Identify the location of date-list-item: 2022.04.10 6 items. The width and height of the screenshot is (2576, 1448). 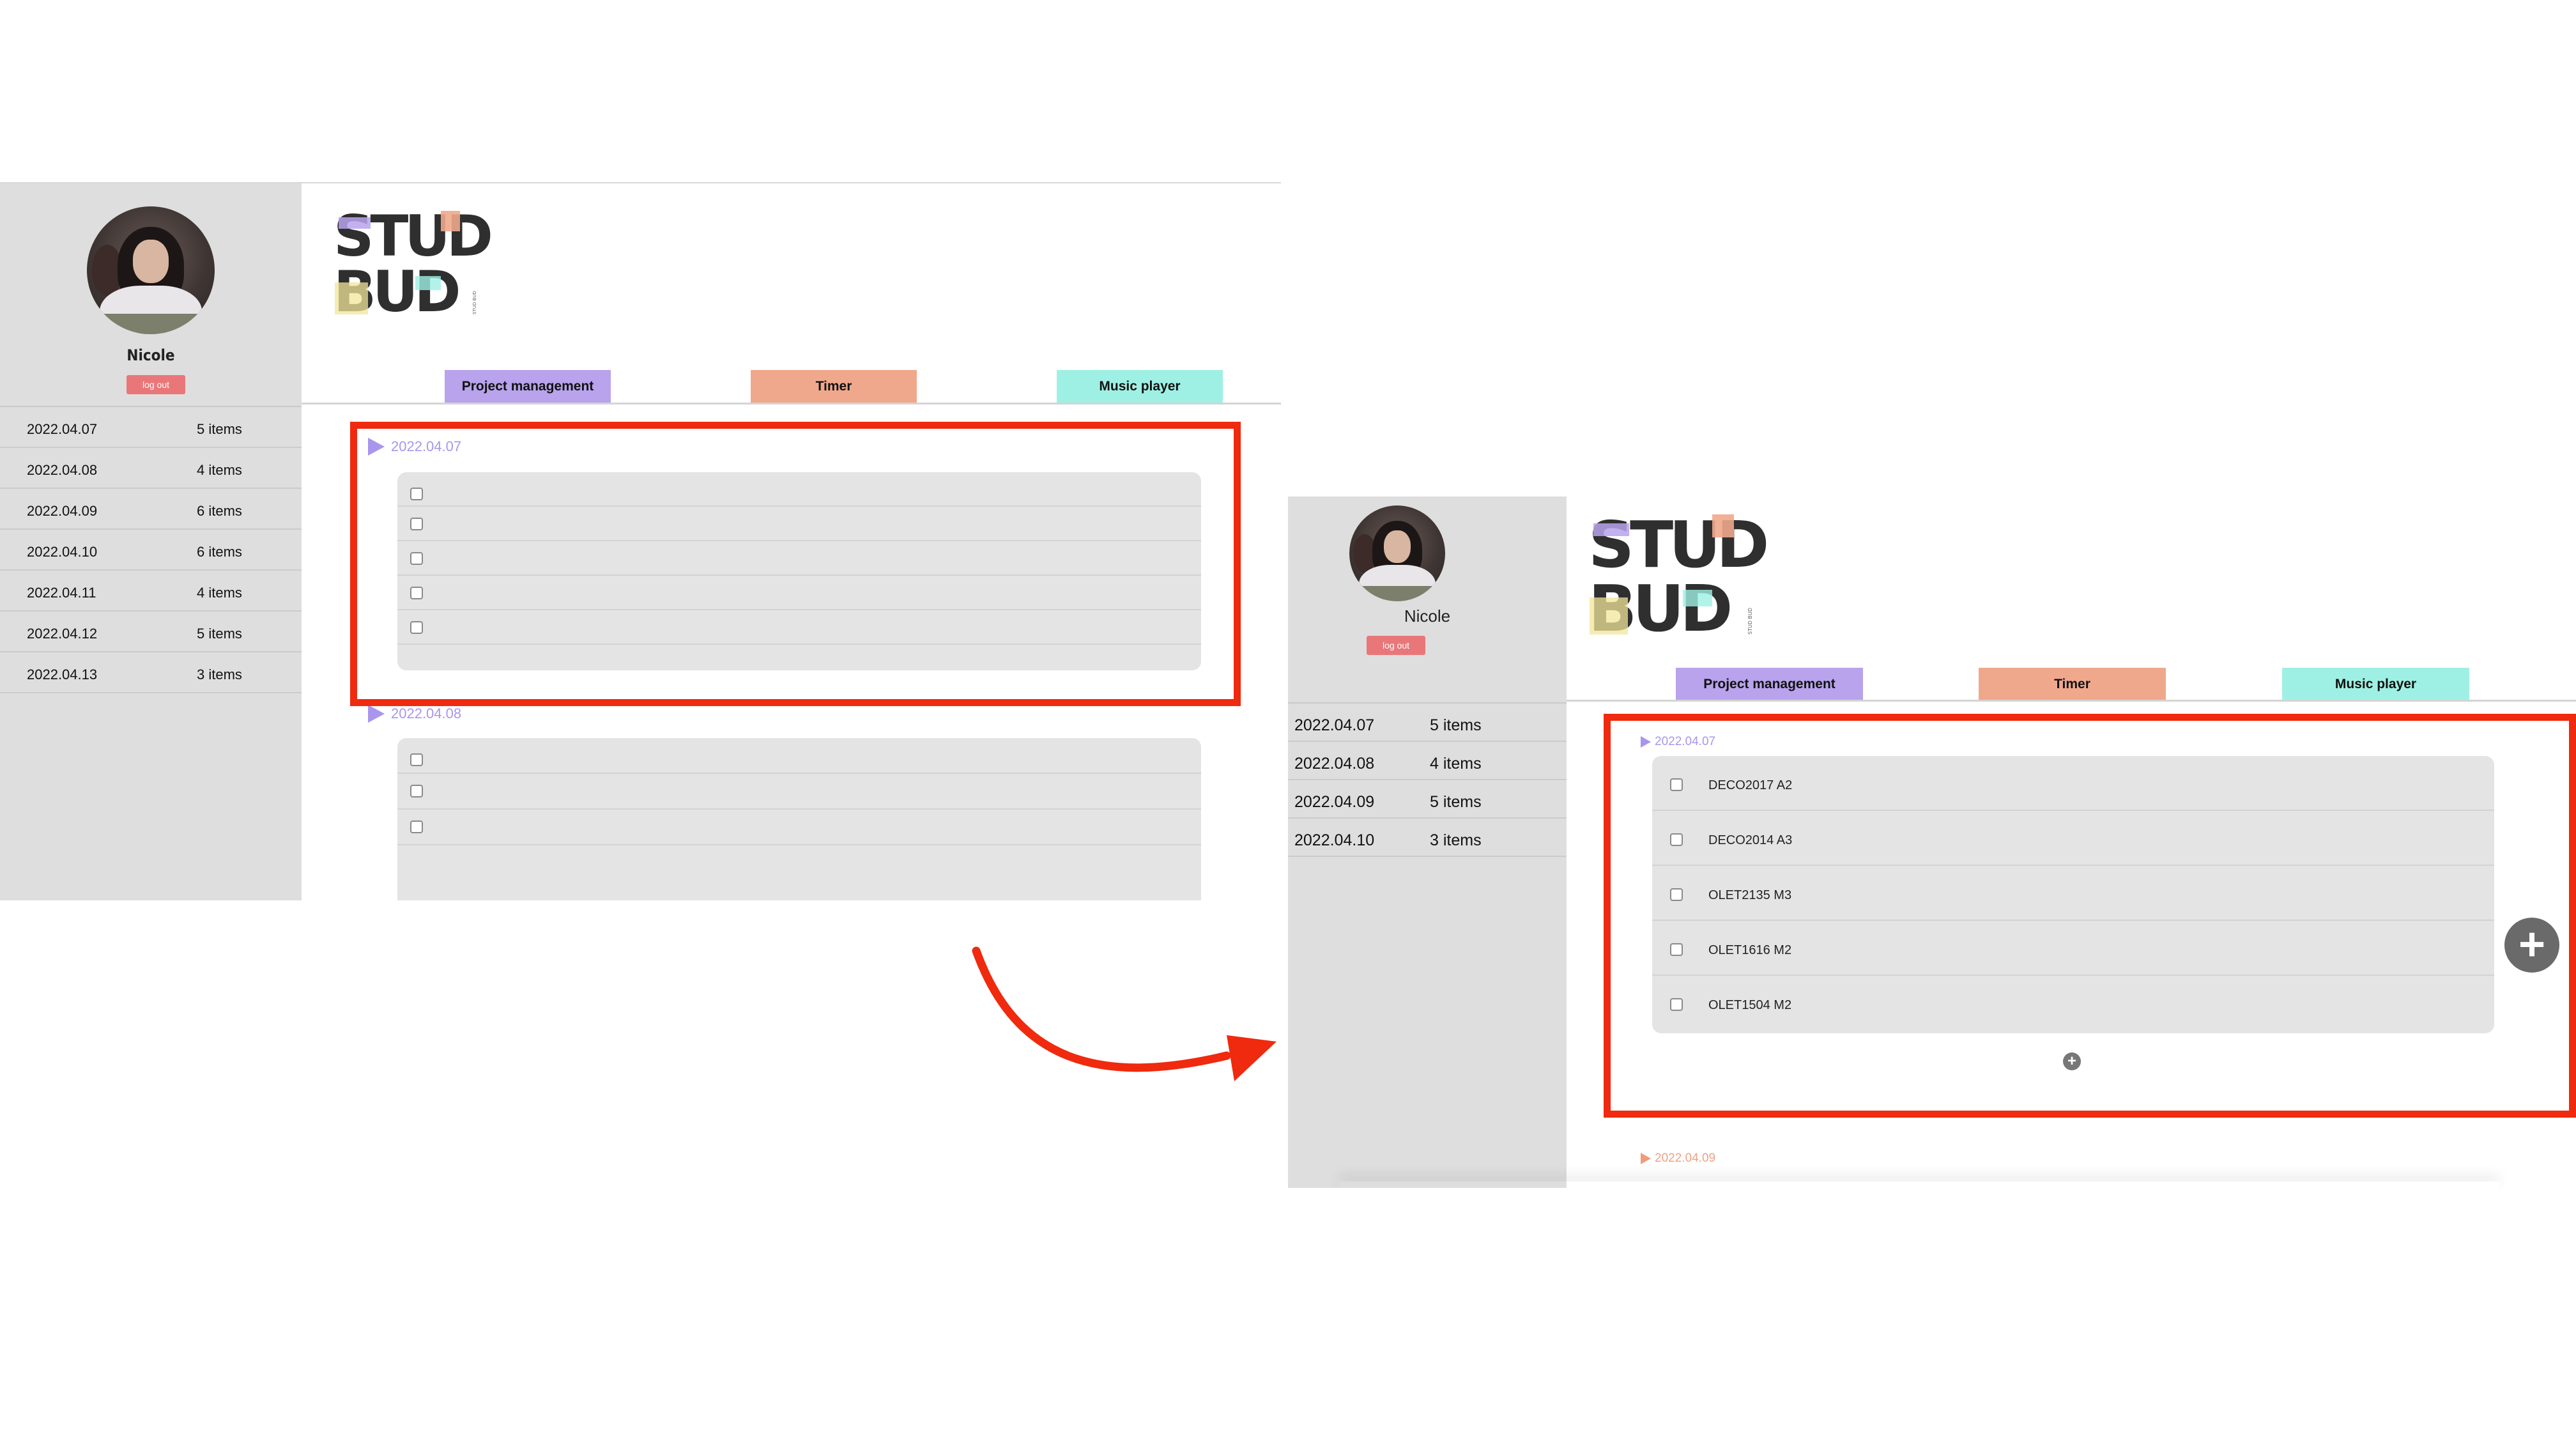
(151, 550).